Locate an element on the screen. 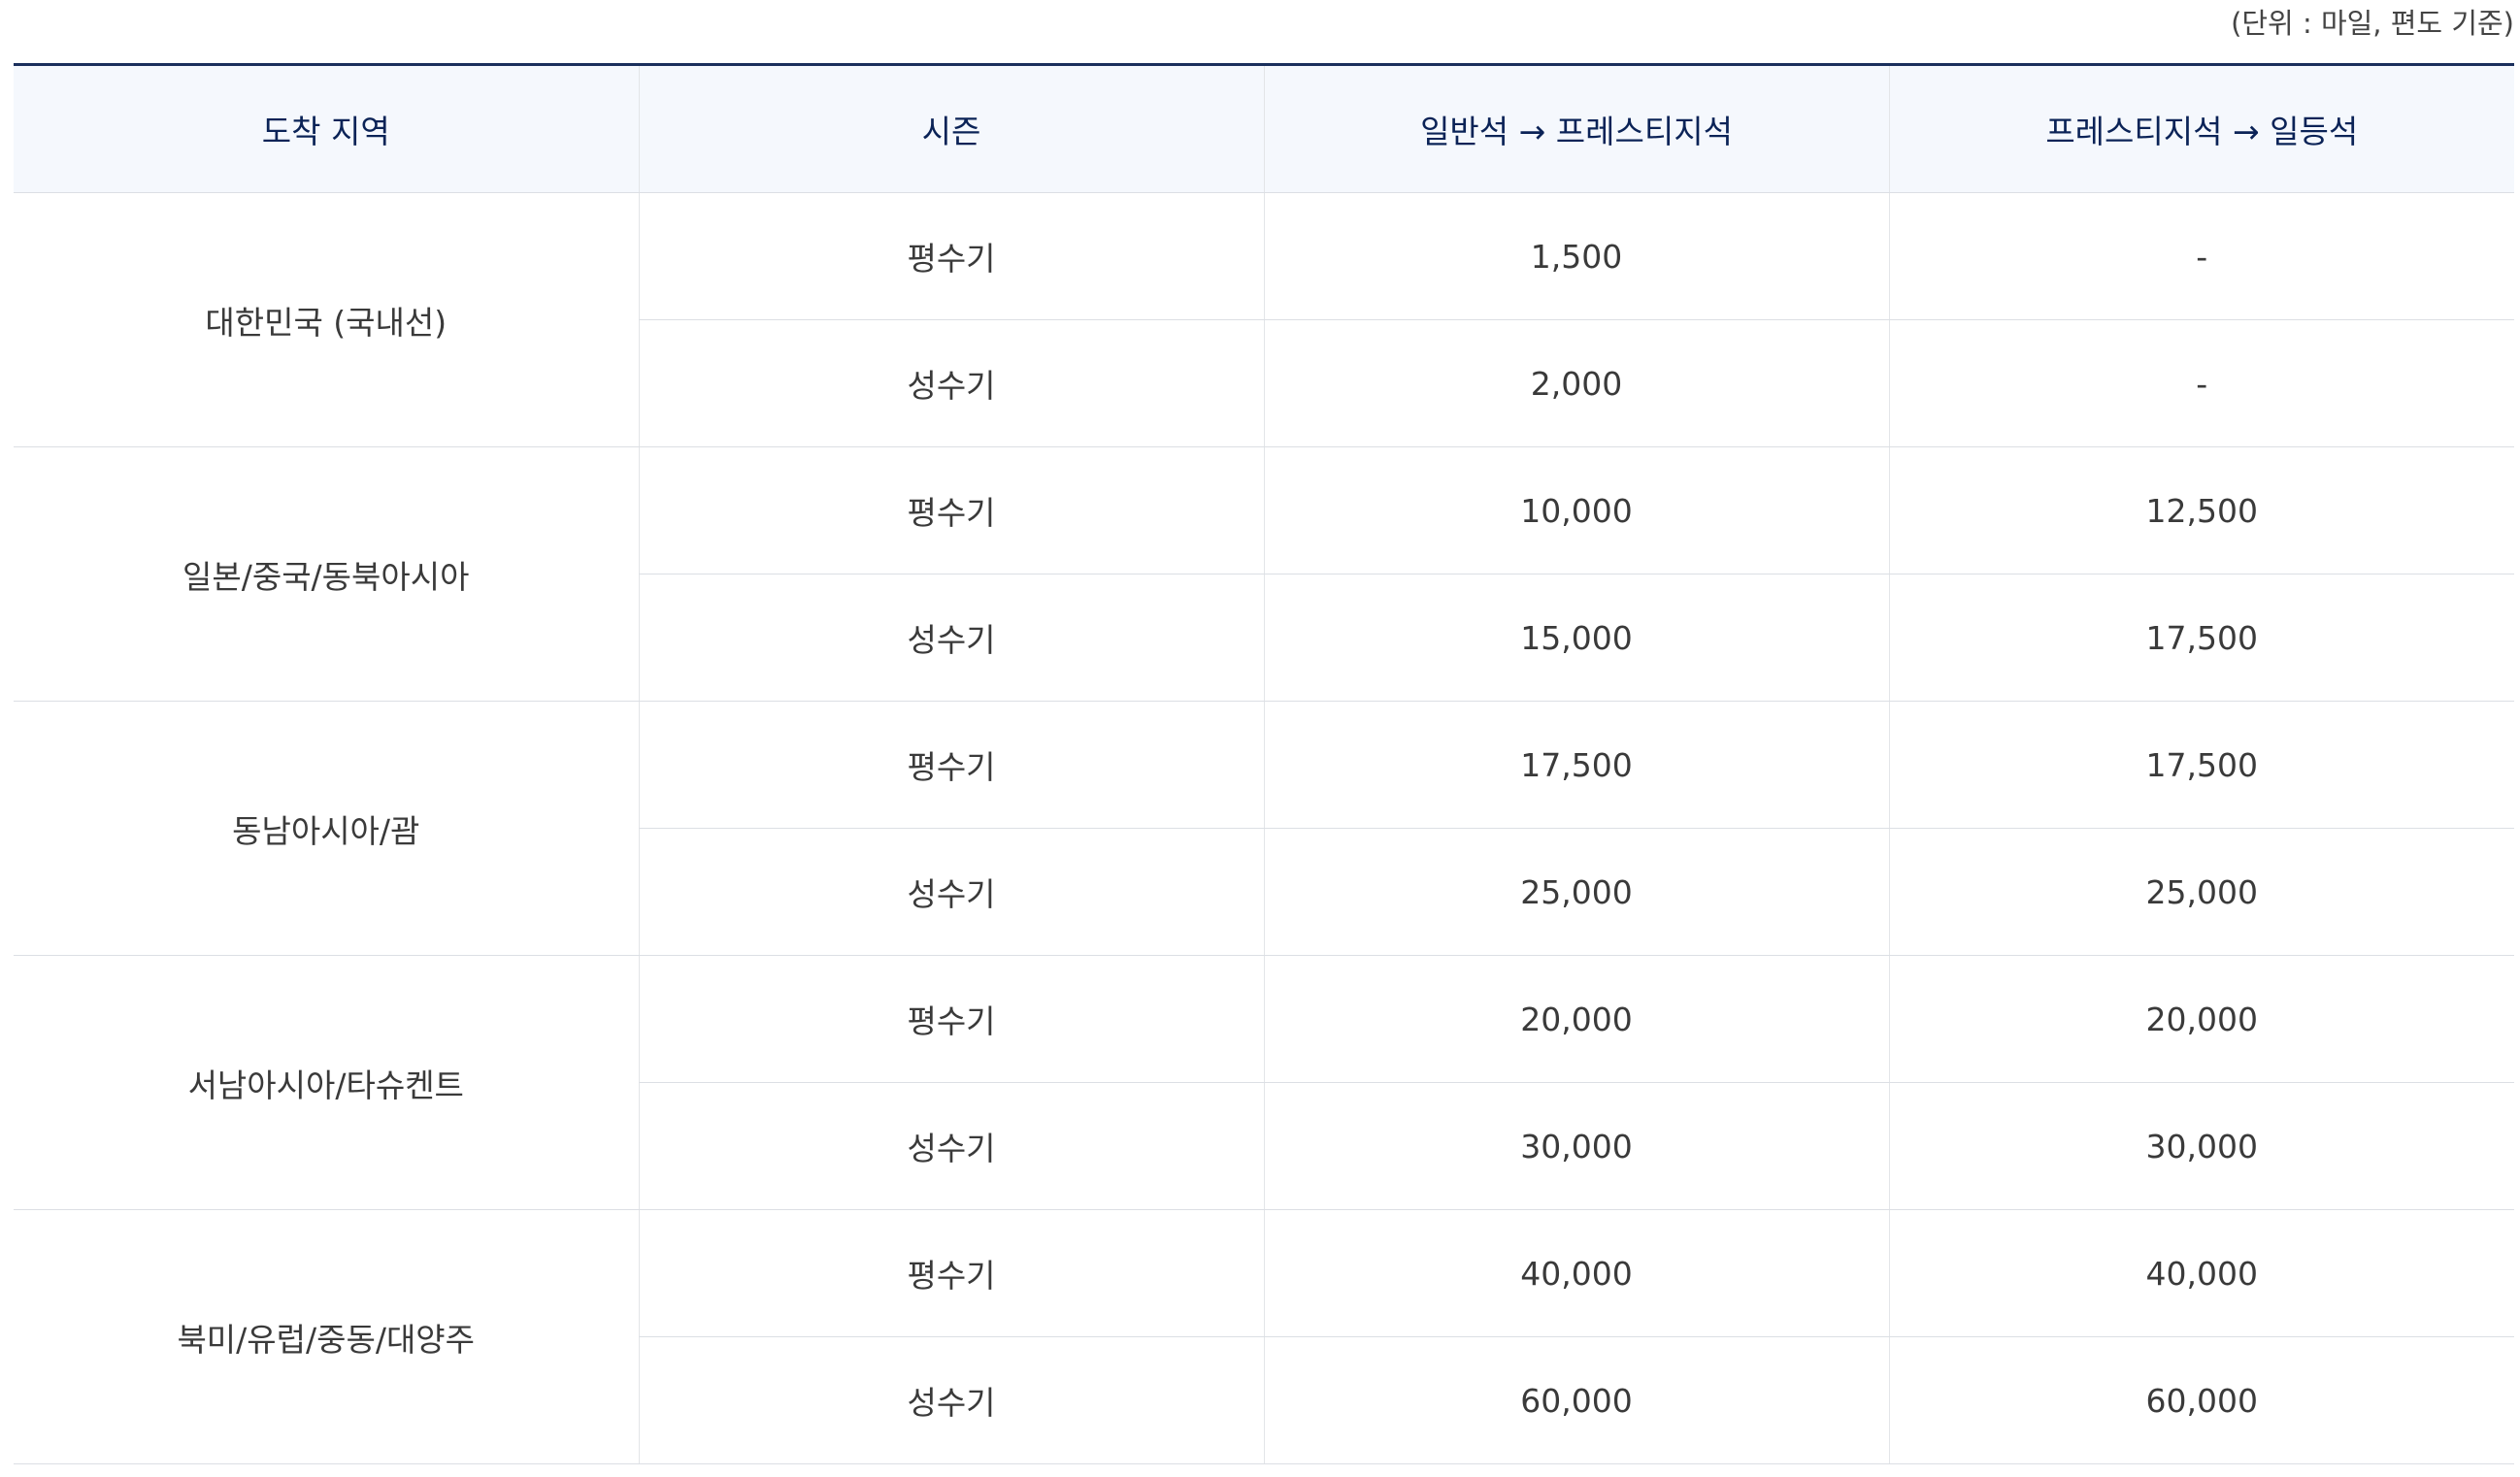 The image size is (2520, 1477). economy-to-prestige-cell: 2,000 is located at coordinates (1576, 383).